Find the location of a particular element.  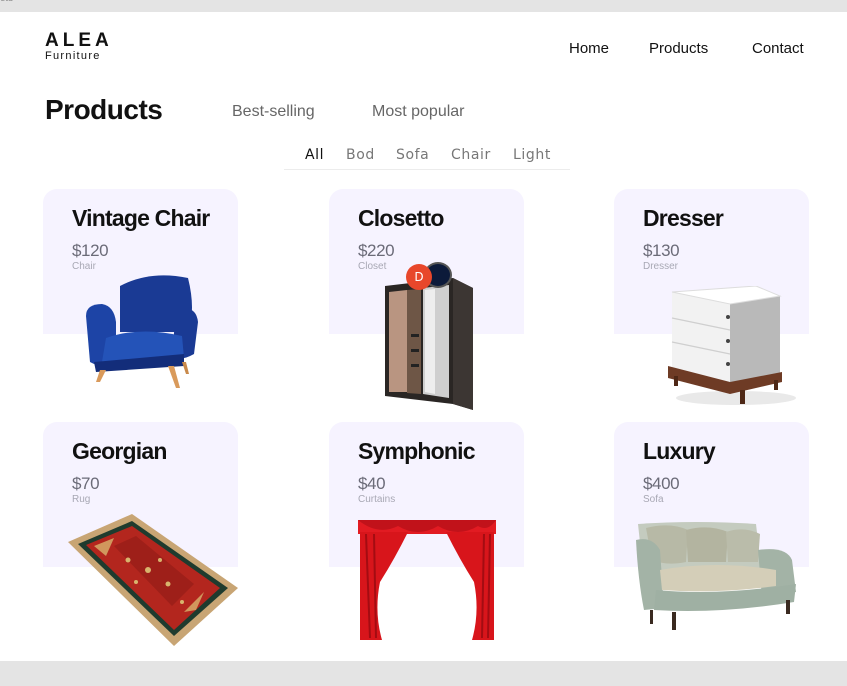

category-filter-bar: All Bod Sofa Chair Light is located at coordinates (427, 158).